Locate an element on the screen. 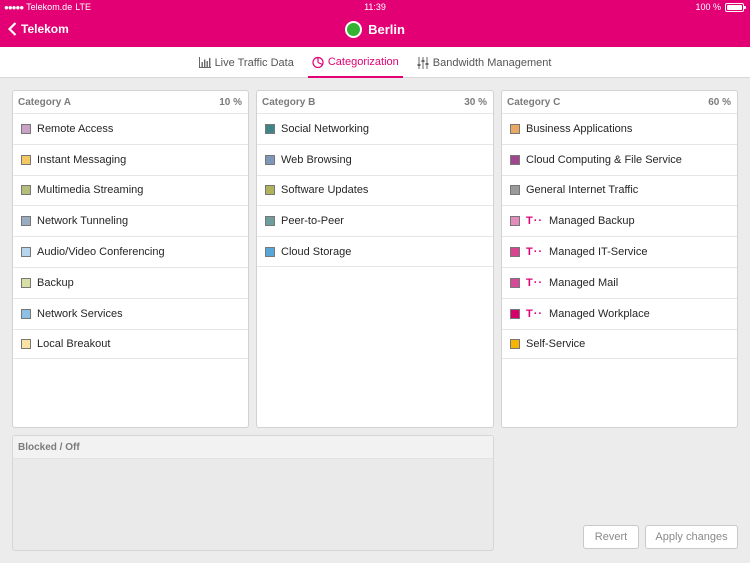  app-row-managed-it-service: T·· Managed IT-Service is located at coordinates (619, 251).